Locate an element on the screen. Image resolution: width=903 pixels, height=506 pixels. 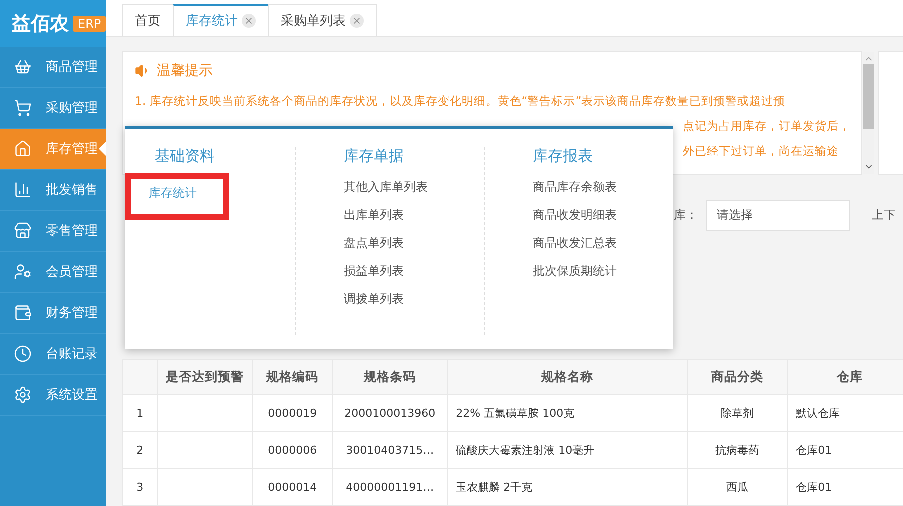
notice-title: 温馨提示 is located at coordinates (185, 71).